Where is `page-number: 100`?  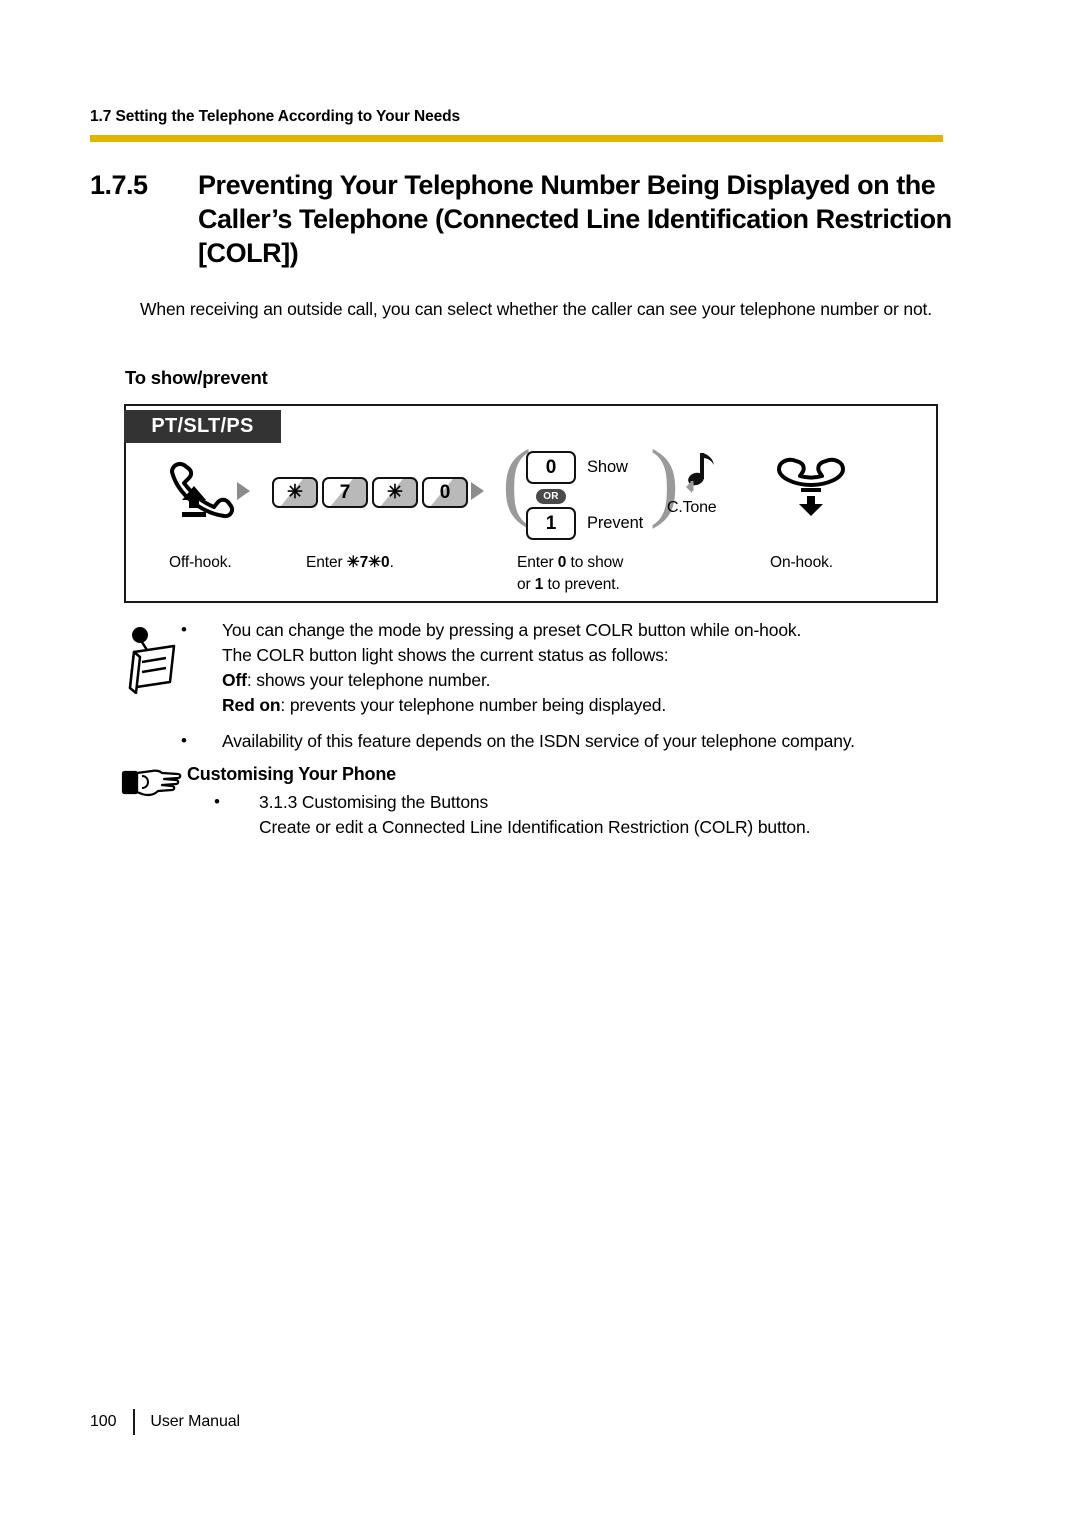
page-number: 100 is located at coordinates (103, 1421).